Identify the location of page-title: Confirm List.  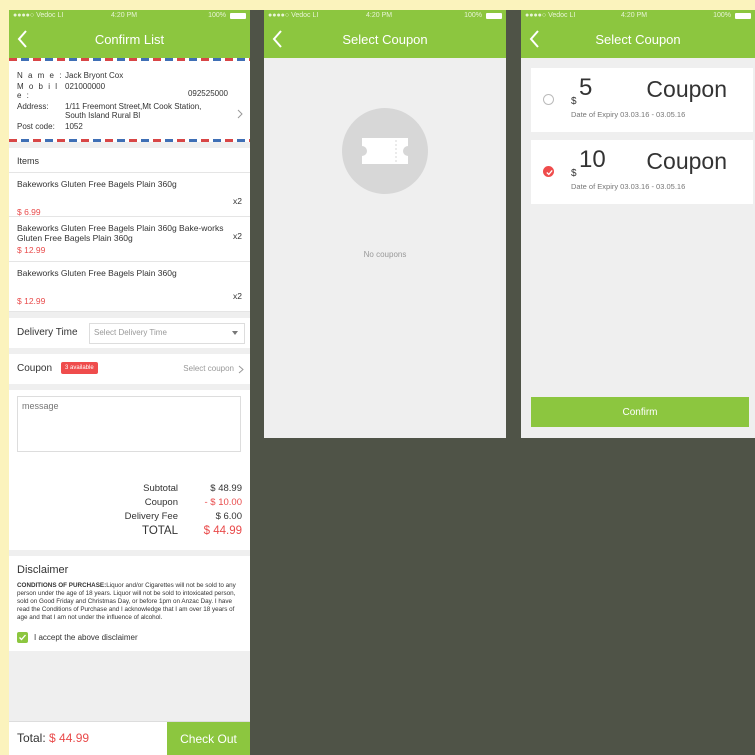
(129, 39).